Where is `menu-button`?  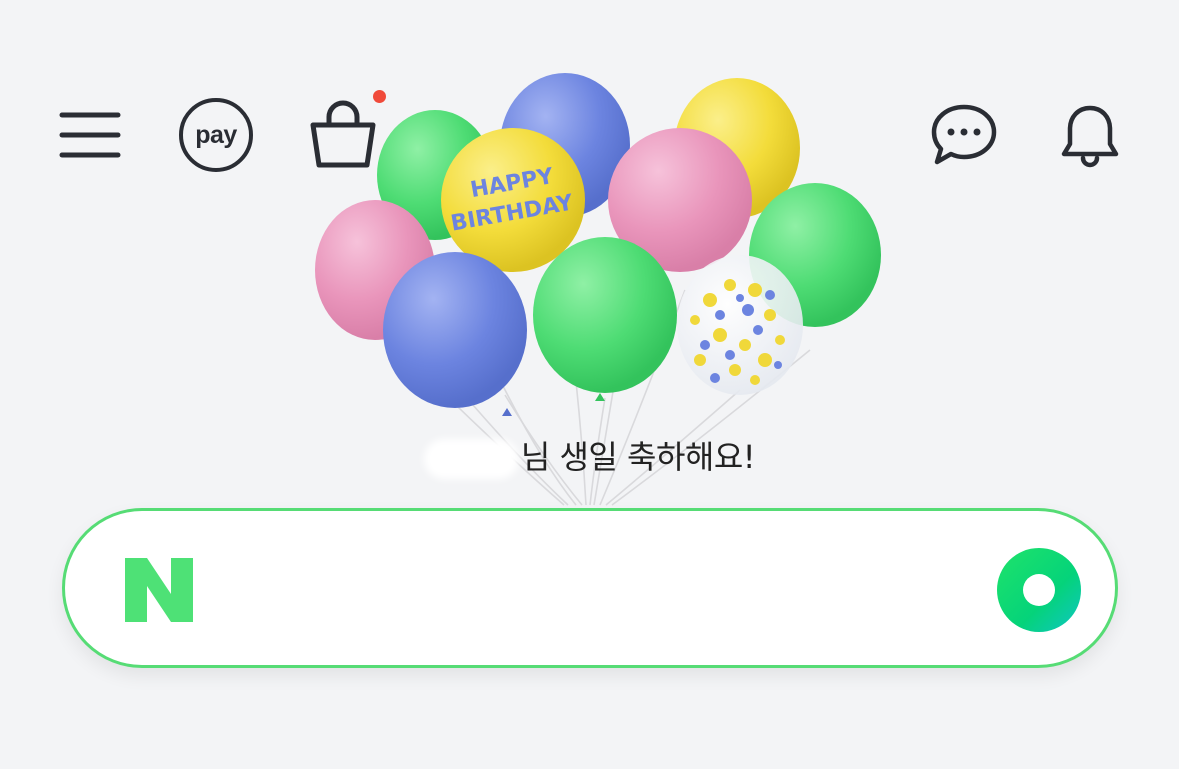 menu-button is located at coordinates (90, 135).